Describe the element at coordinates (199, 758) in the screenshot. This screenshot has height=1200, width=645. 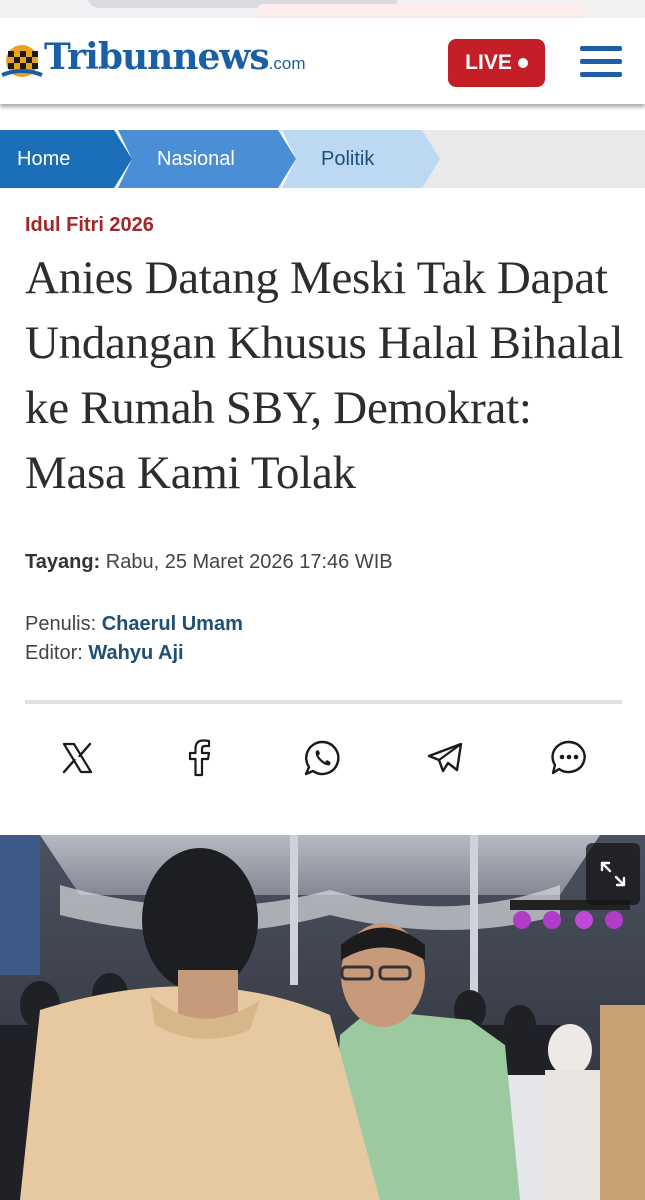
I see `facebook-icon` at that location.